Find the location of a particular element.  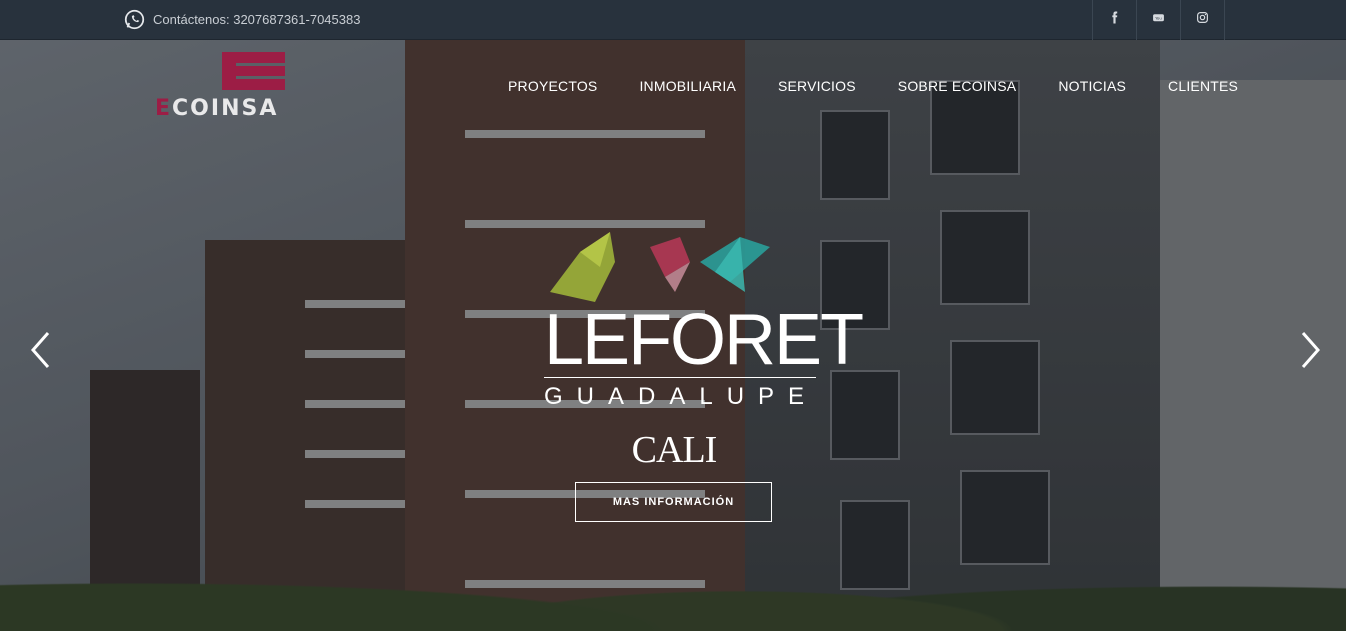

youtube-link: You is located at coordinates (1159, 20).